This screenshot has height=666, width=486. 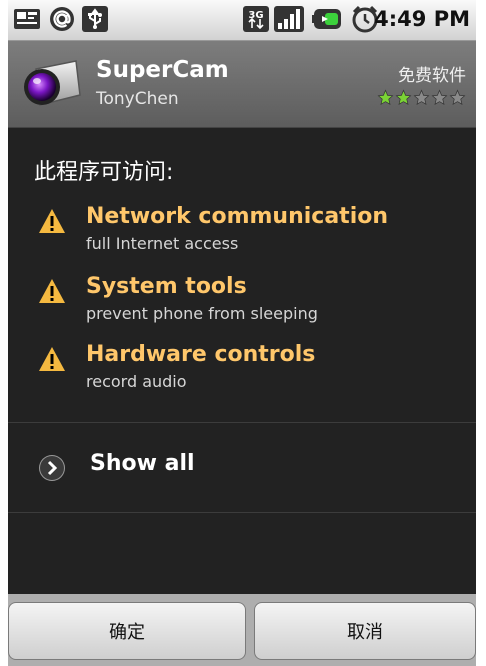 What do you see at coordinates (202, 313) in the screenshot?
I see `permission-description: prevent phone from sleeping` at bounding box center [202, 313].